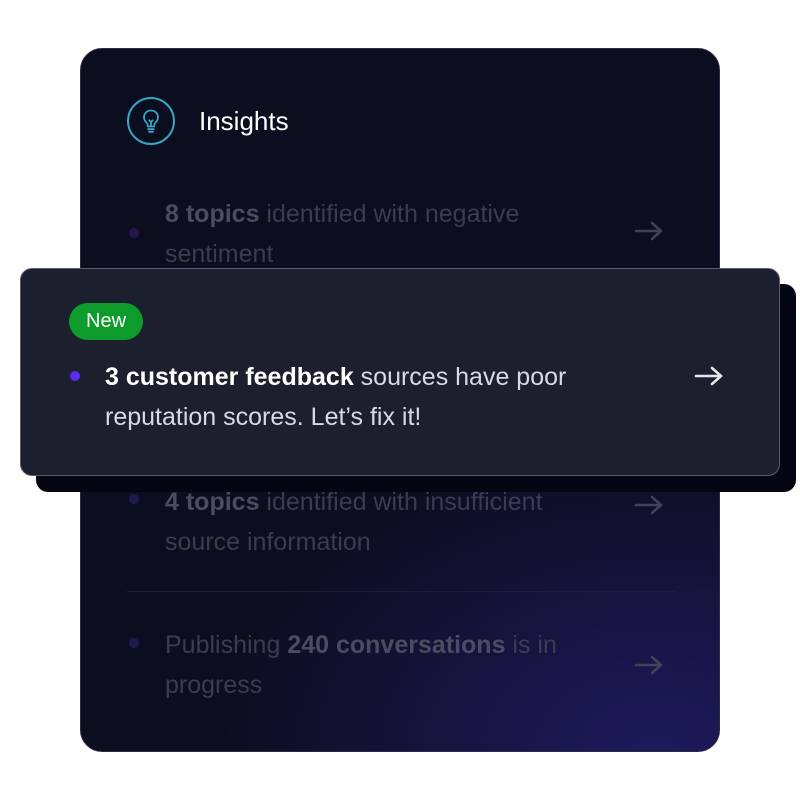  Describe the element at coordinates (229, 377) in the screenshot. I see `insight-highlight: 3 customer feedback` at that location.